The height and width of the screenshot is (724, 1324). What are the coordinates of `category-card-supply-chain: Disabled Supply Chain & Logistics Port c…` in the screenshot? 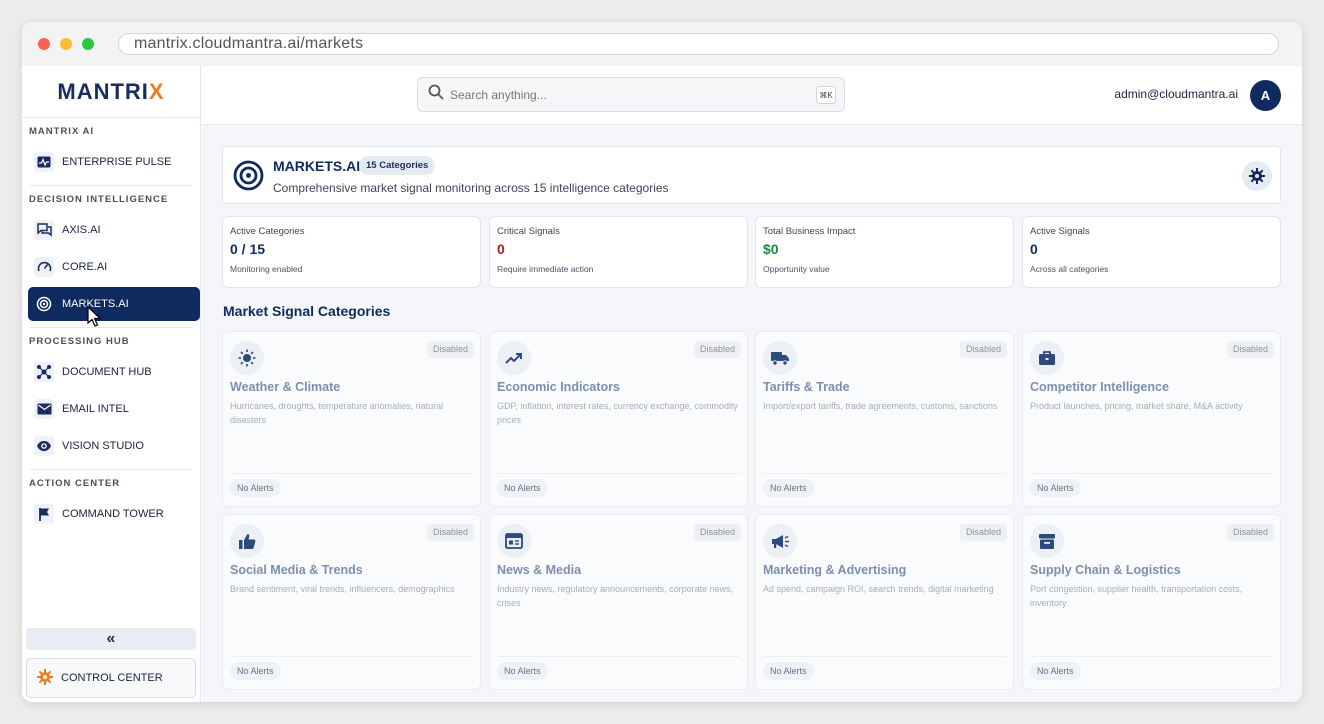 It's located at (1151, 602).